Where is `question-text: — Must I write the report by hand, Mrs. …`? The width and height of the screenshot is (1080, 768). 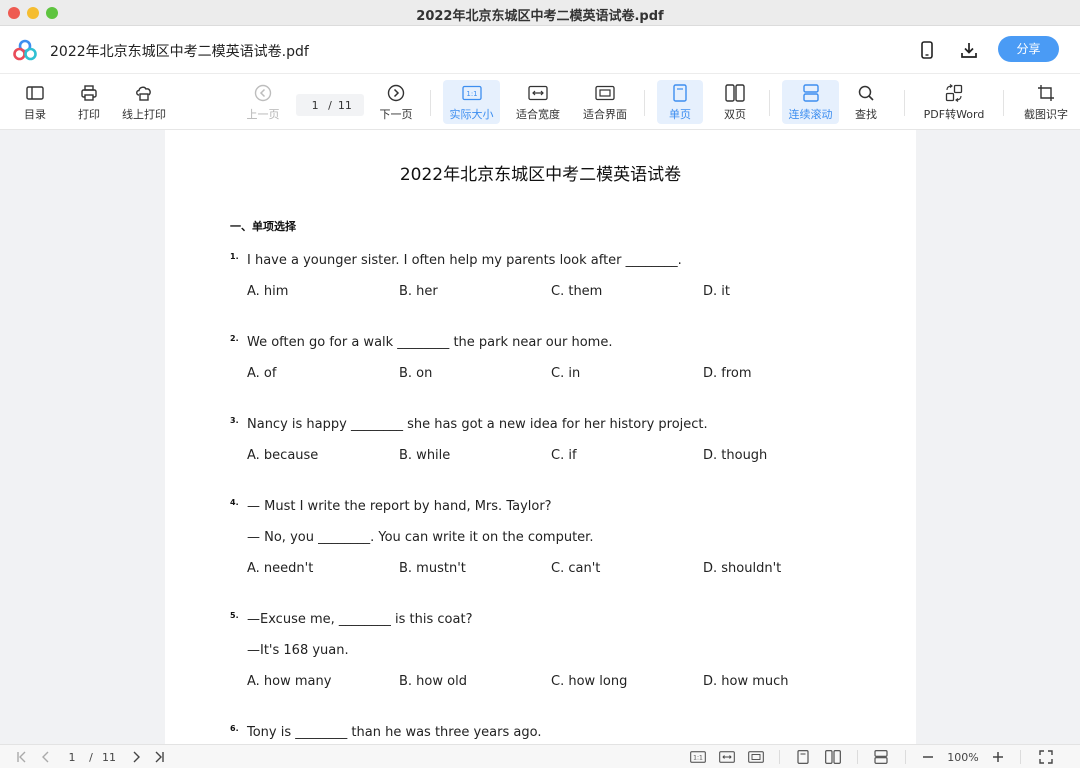
question-text: — Must I write the report by hand, Mrs. … is located at coordinates (399, 506).